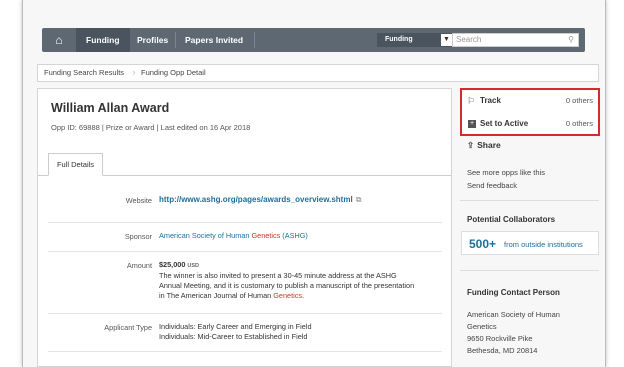 This screenshot has width=624, height=367. Describe the element at coordinates (515, 40) in the screenshot. I see `search-input: Search ⚲` at that location.